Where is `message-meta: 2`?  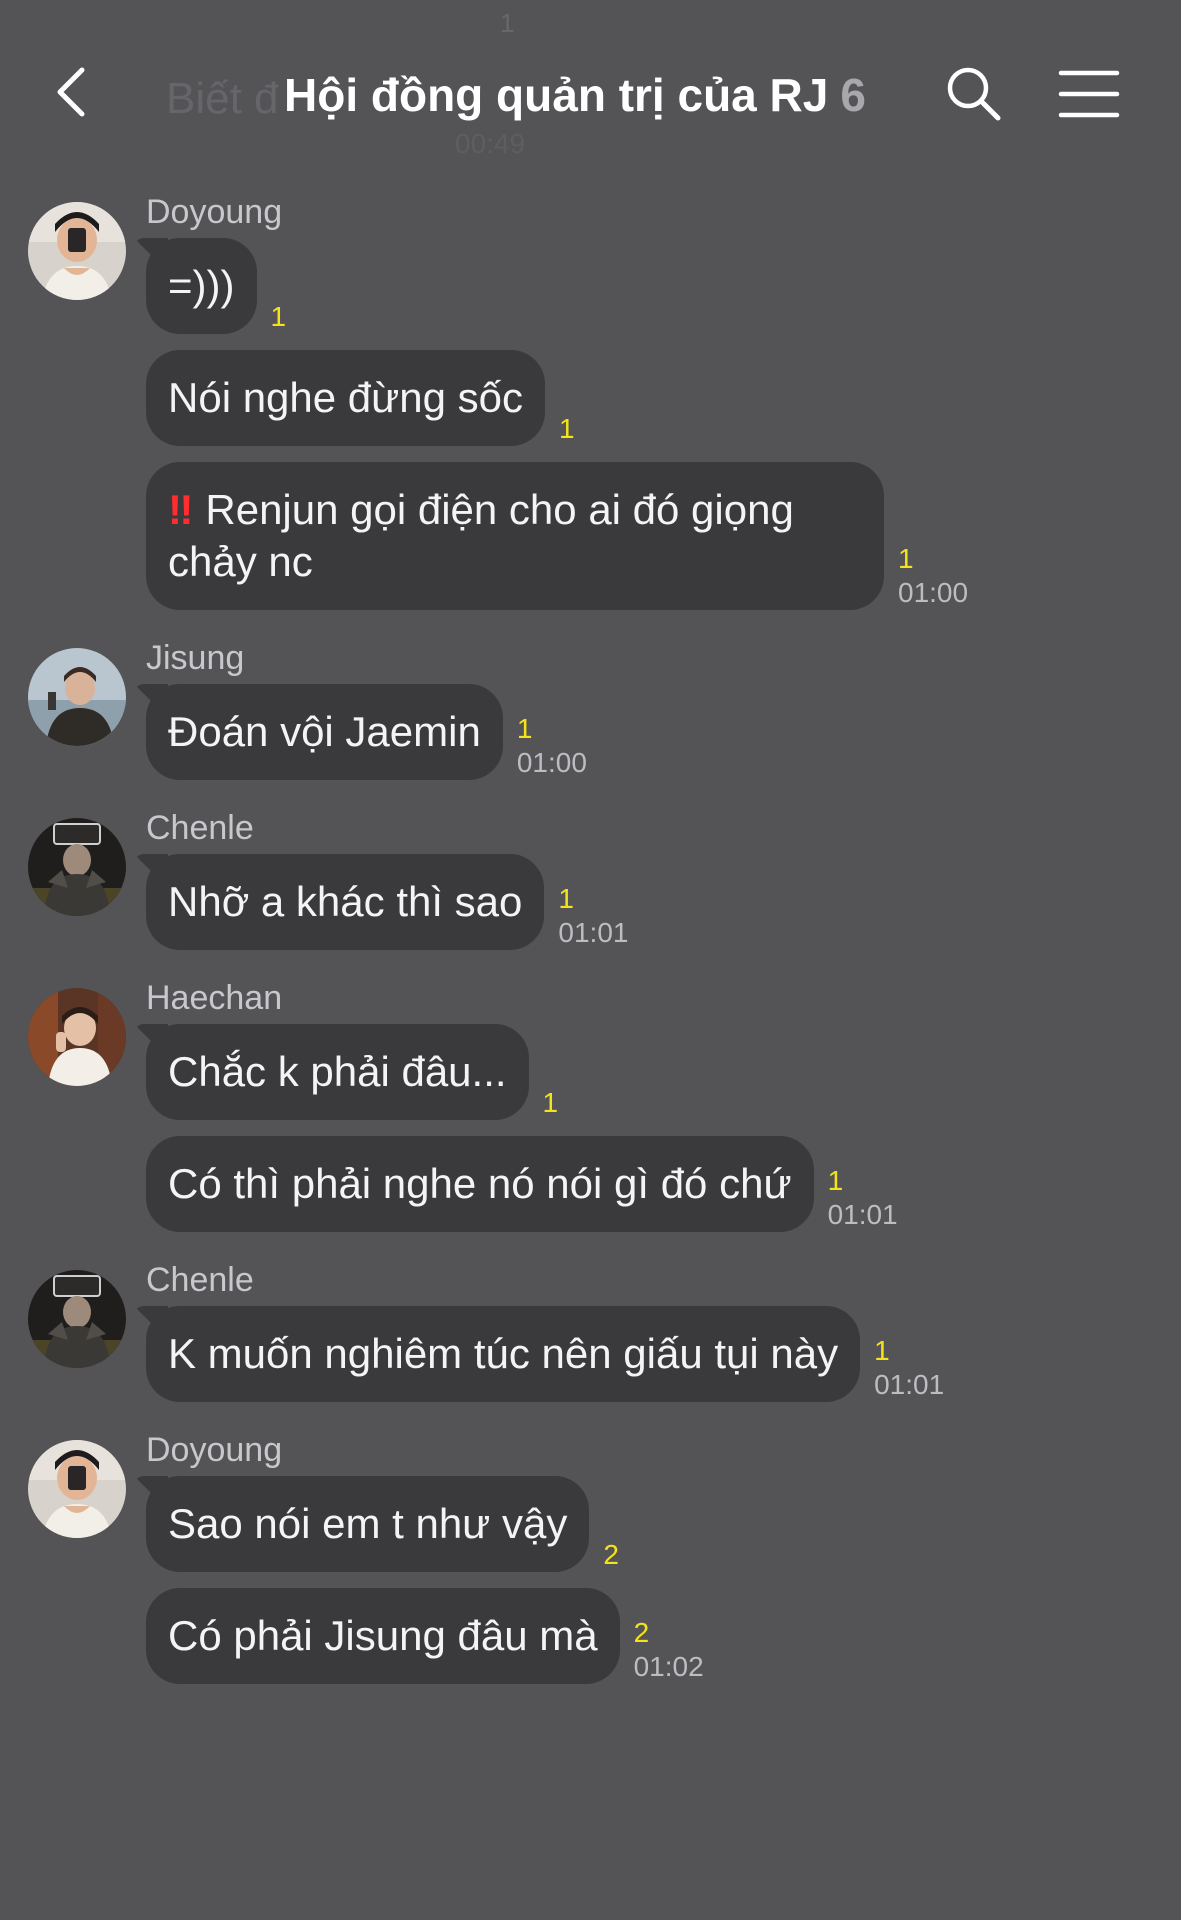
message-meta: 2 is located at coordinates (611, 1555).